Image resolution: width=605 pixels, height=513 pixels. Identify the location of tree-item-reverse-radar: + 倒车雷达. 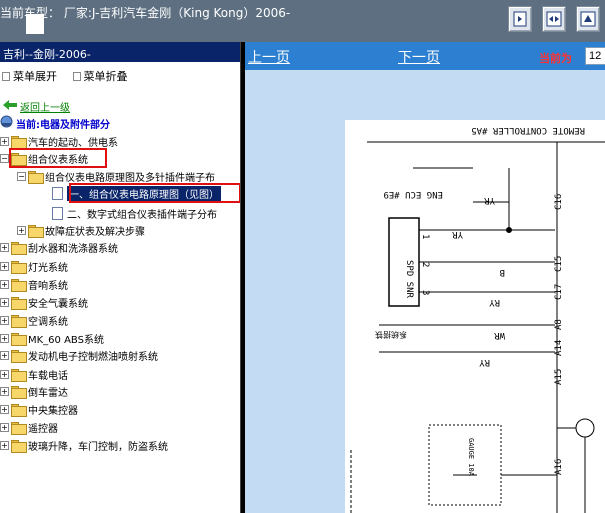
(34, 391).